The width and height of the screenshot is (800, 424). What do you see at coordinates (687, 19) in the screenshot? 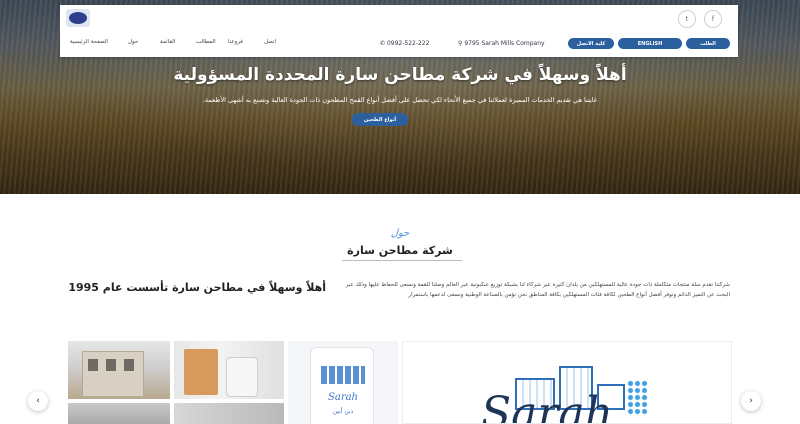
I see `twitter-icon: t` at bounding box center [687, 19].